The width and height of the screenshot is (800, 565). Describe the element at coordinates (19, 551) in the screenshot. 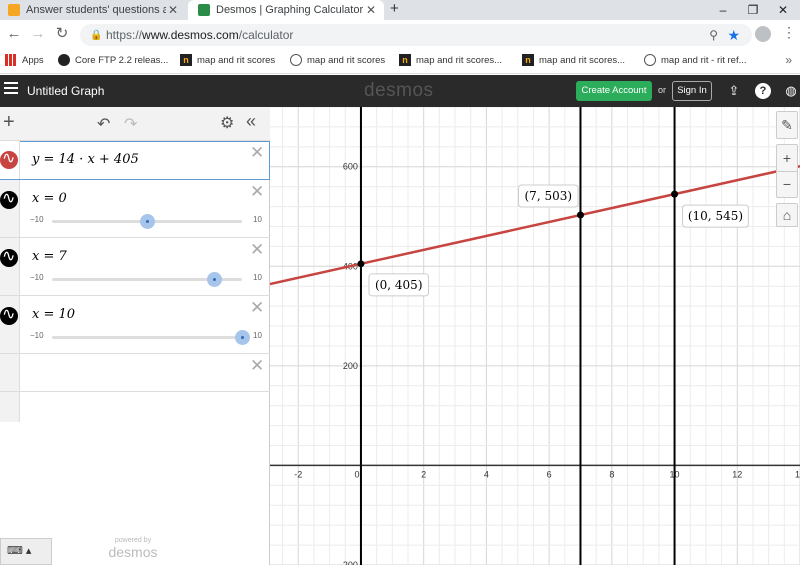

I see `keyboard-icon: ⌨ ▴` at that location.